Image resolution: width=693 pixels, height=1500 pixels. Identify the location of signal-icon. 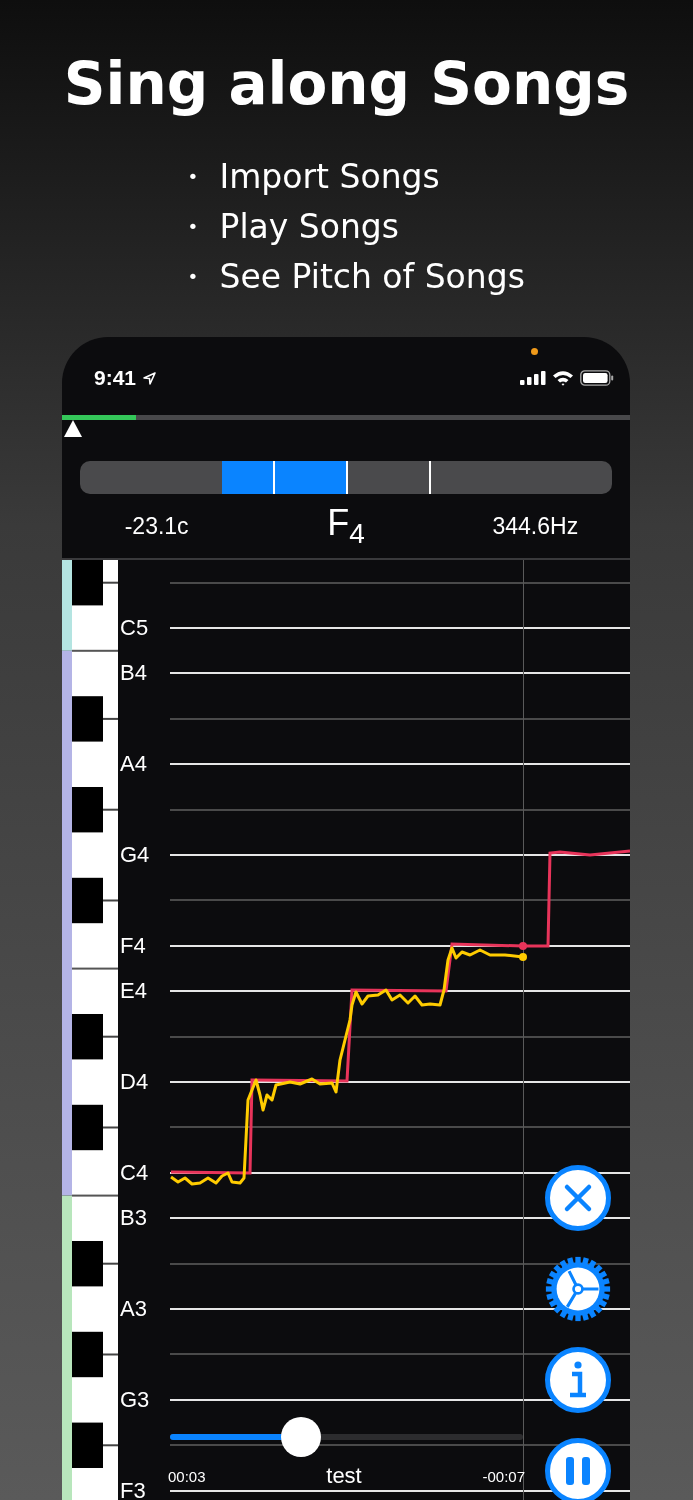
(533, 378).